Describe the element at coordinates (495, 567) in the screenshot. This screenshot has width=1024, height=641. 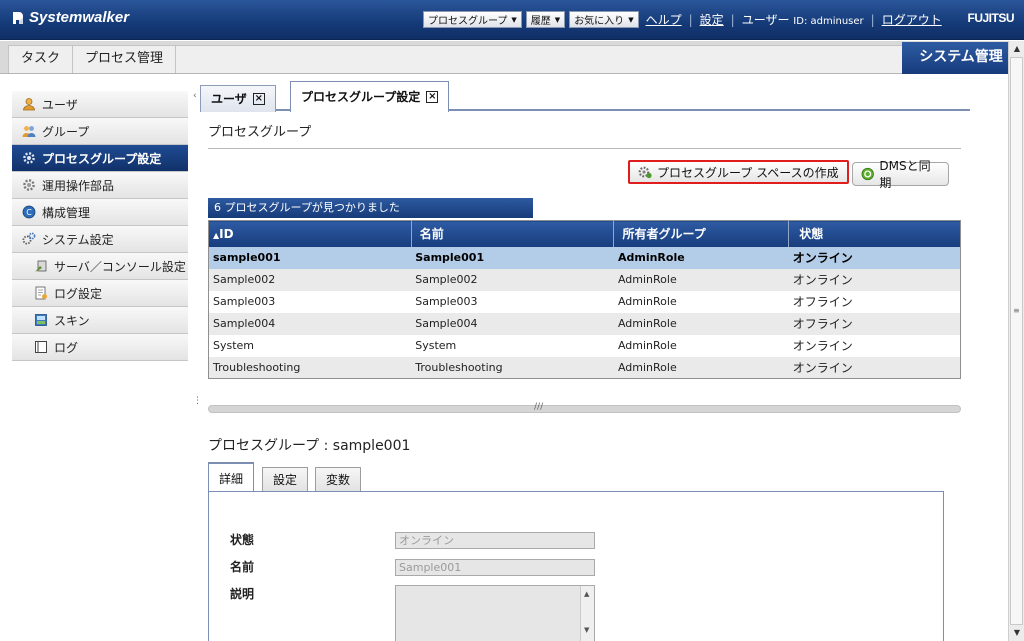
I see `name-field: Sample001` at that location.